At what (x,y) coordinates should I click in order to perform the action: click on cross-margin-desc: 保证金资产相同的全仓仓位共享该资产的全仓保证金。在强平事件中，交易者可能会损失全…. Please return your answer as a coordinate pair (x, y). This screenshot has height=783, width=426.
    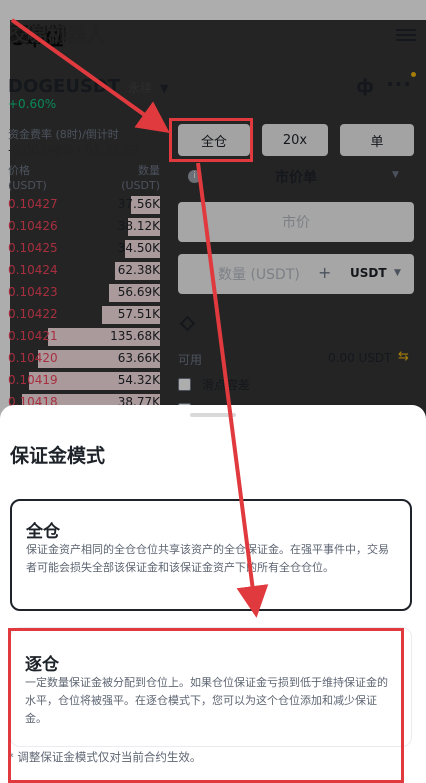
    Looking at the image, I should click on (207, 558).